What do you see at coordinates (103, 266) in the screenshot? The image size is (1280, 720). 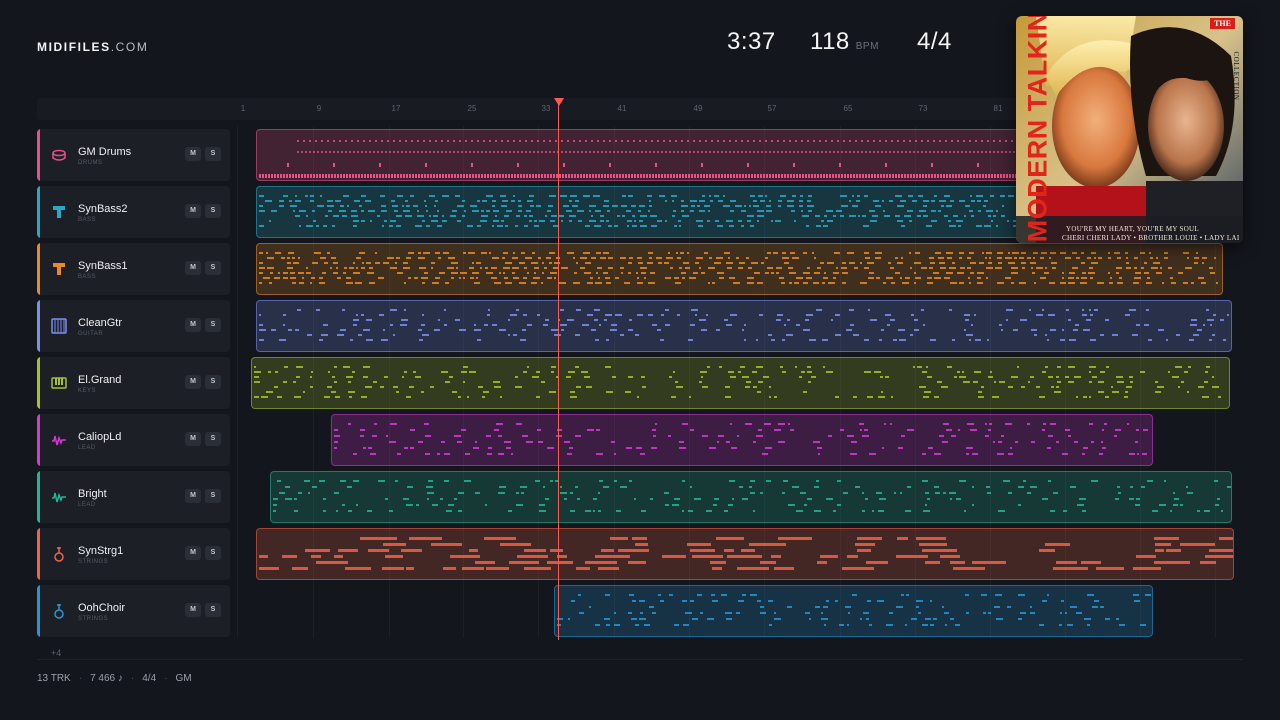 I see `track-name: SynBass1` at bounding box center [103, 266].